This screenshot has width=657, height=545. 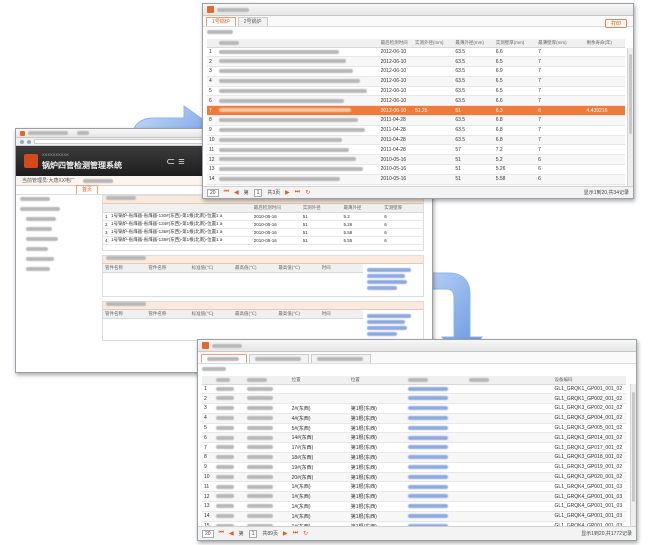 I want to click on table-row: 4 4#(东西) 第1根(东西) GL1_GRQK3_GP004_001_02, so click(x=414, y=418).